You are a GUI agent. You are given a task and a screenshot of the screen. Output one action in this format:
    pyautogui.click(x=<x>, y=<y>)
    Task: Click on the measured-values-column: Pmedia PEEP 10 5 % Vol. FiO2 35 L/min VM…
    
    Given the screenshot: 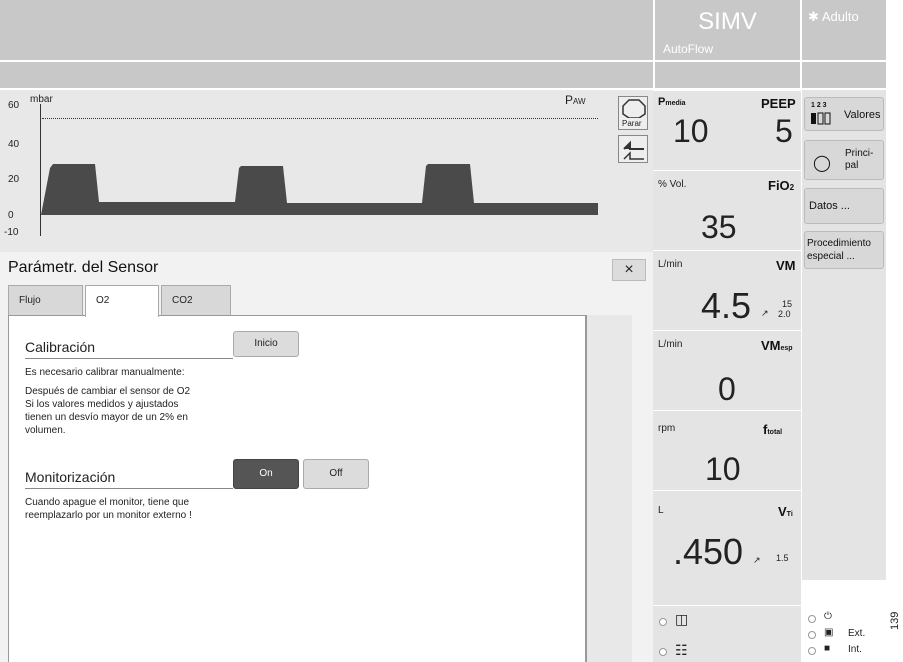 What is the action you would take?
    pyautogui.click(x=727, y=376)
    